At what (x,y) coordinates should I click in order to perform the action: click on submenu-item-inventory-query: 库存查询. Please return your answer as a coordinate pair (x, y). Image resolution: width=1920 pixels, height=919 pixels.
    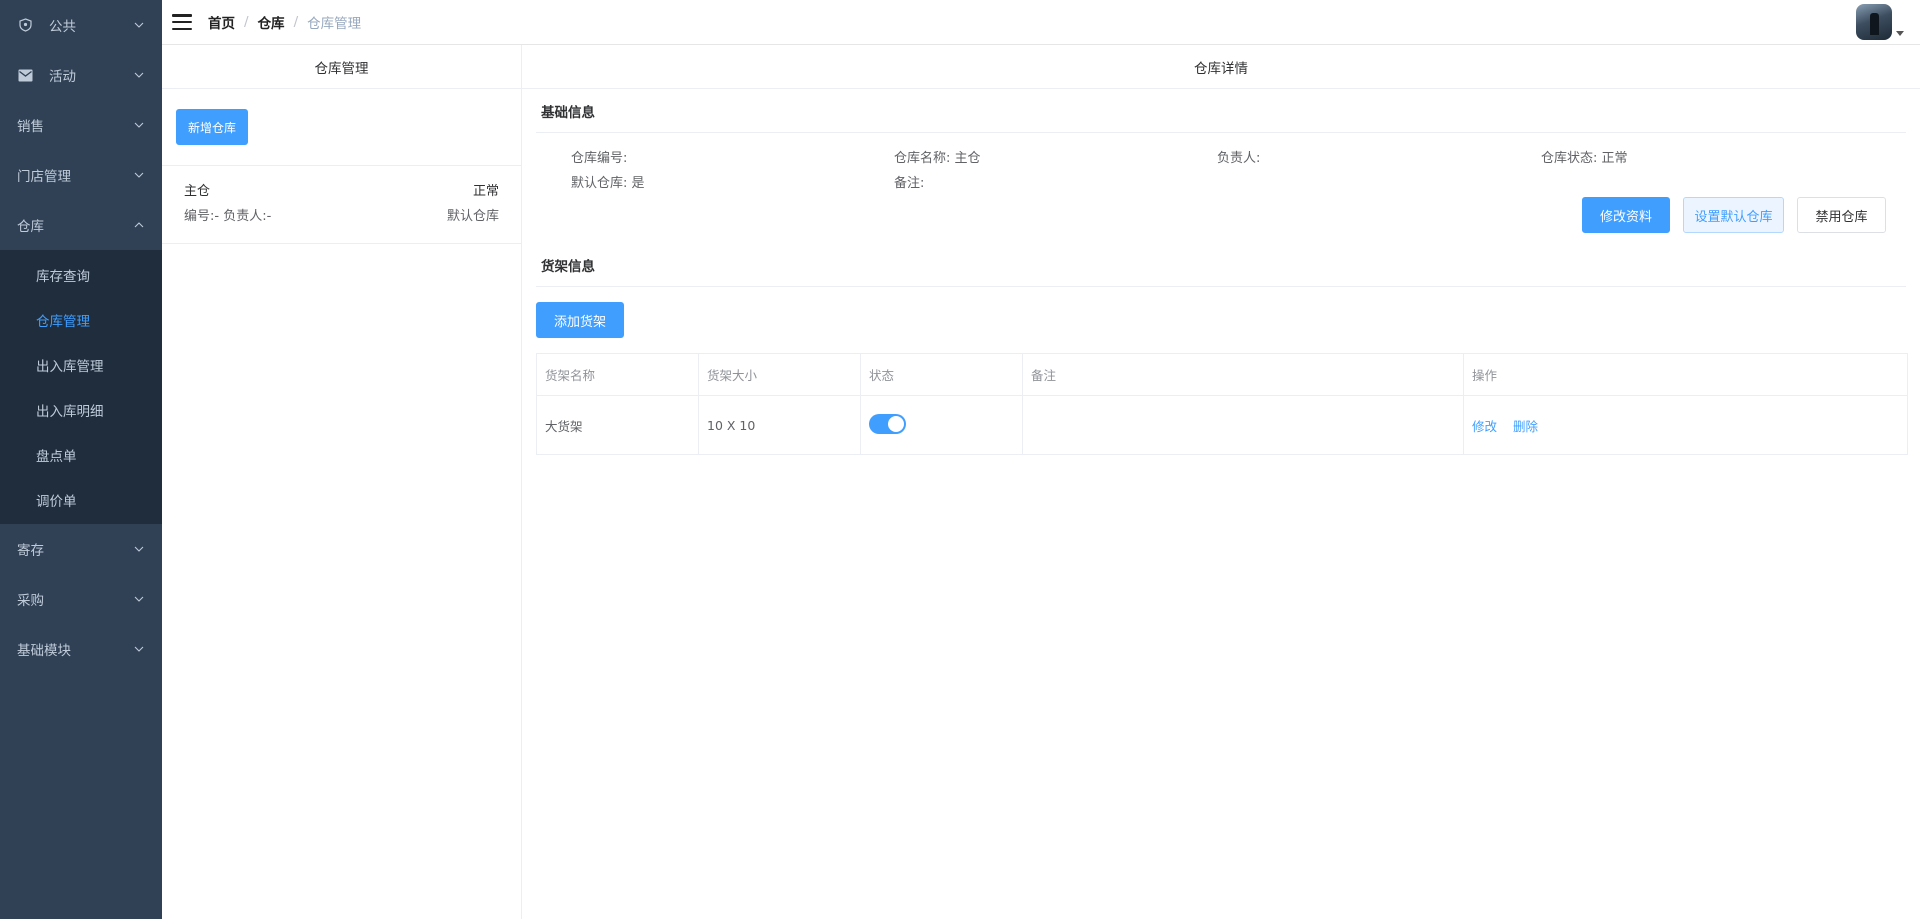
    Looking at the image, I should click on (81, 274).